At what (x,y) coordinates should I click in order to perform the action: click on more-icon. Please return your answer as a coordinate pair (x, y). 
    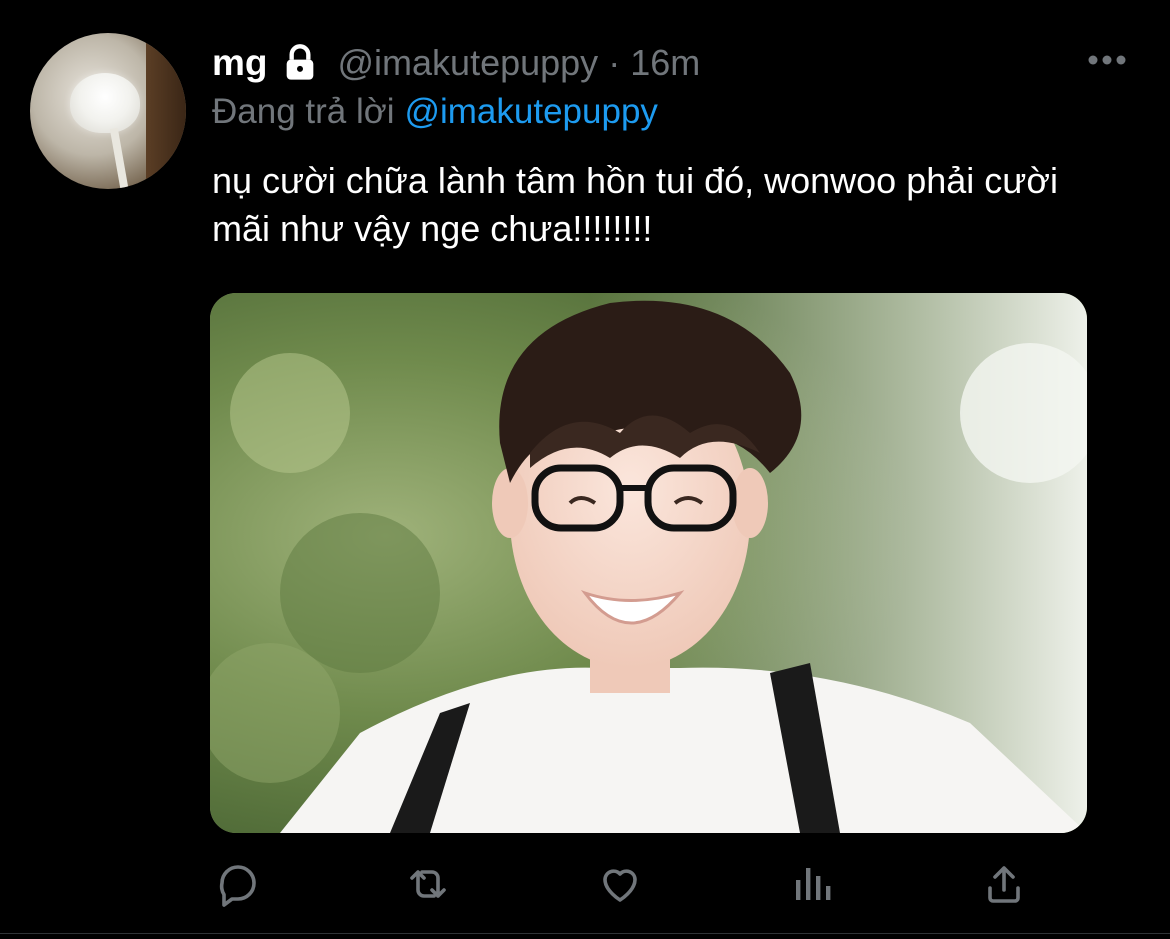
    Looking at the image, I should click on (1107, 60).